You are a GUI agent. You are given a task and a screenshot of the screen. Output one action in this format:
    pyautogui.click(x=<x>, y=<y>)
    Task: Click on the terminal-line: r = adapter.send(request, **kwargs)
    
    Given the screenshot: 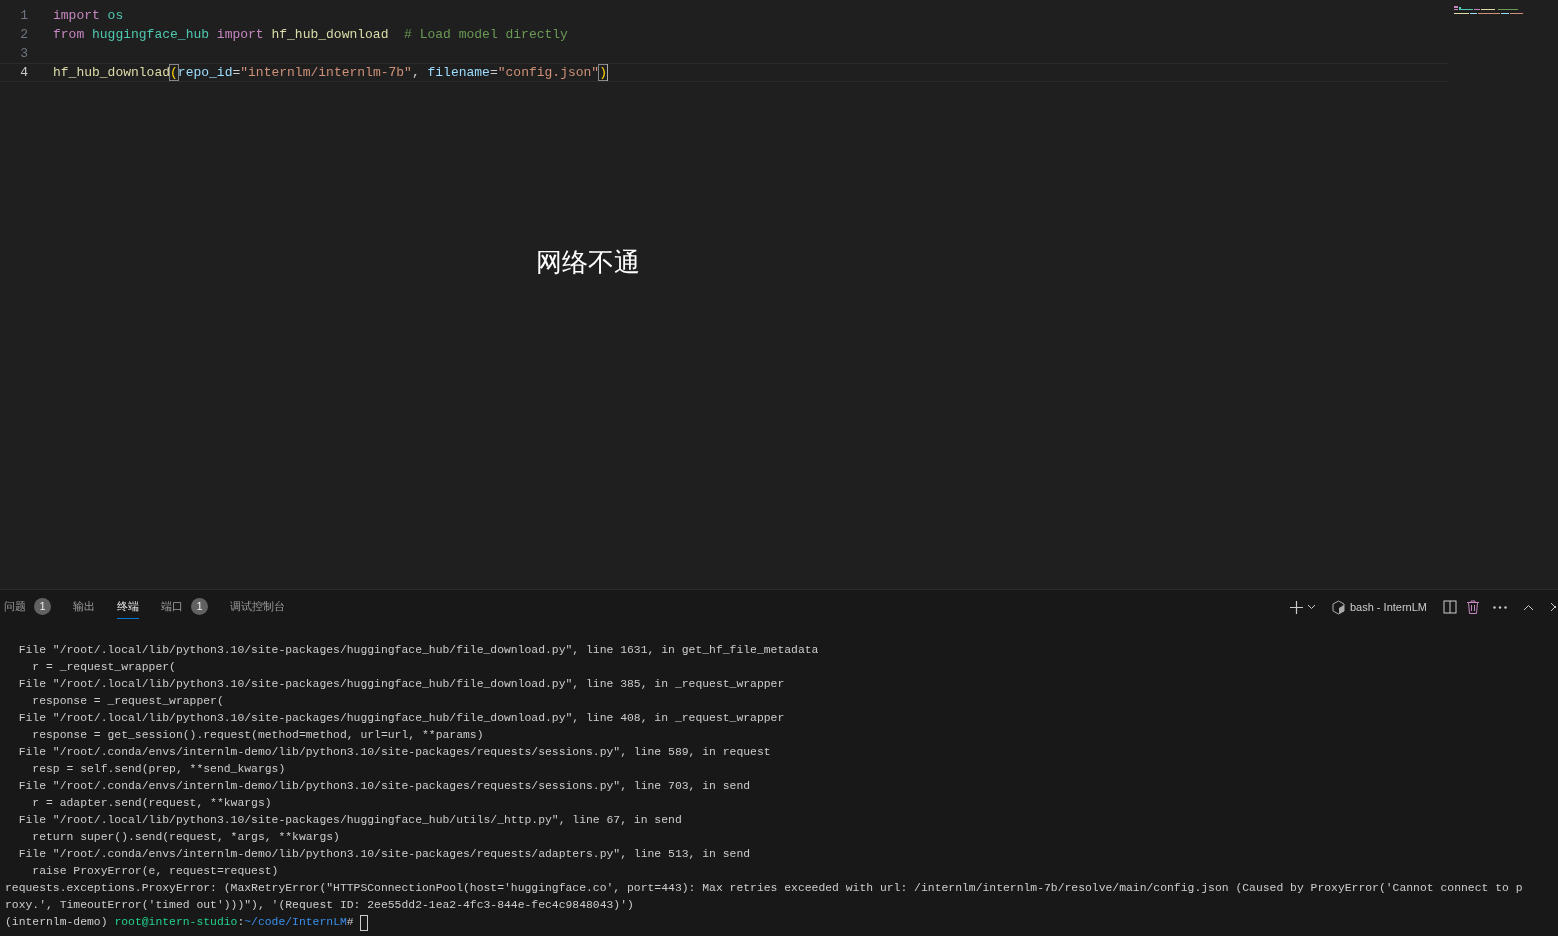 What is the action you would take?
    pyautogui.click(x=151, y=803)
    